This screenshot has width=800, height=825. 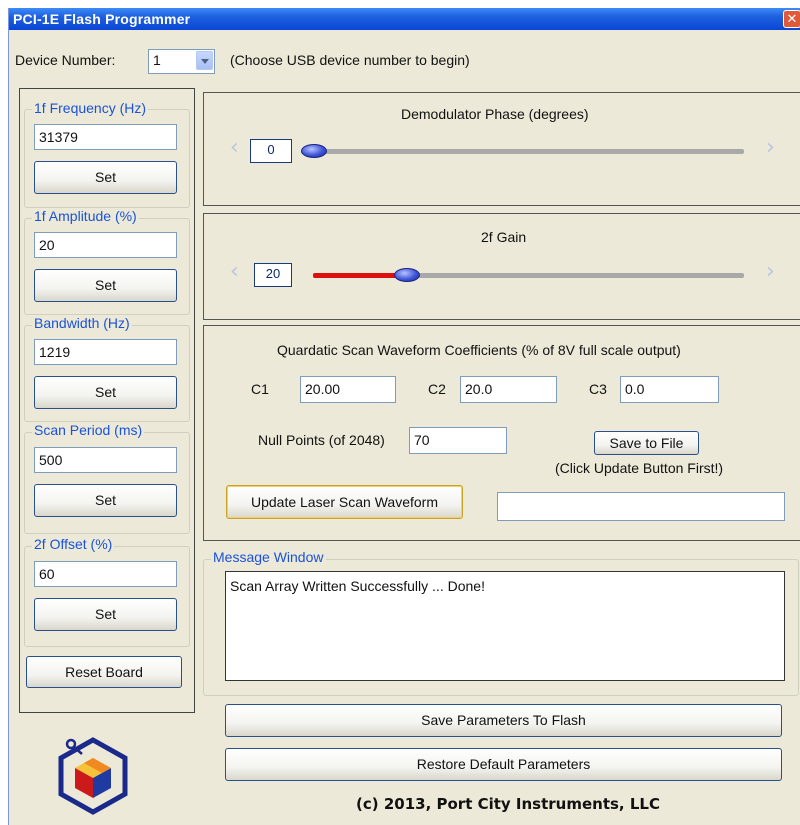 I want to click on company-logo, so click(x=93, y=776).